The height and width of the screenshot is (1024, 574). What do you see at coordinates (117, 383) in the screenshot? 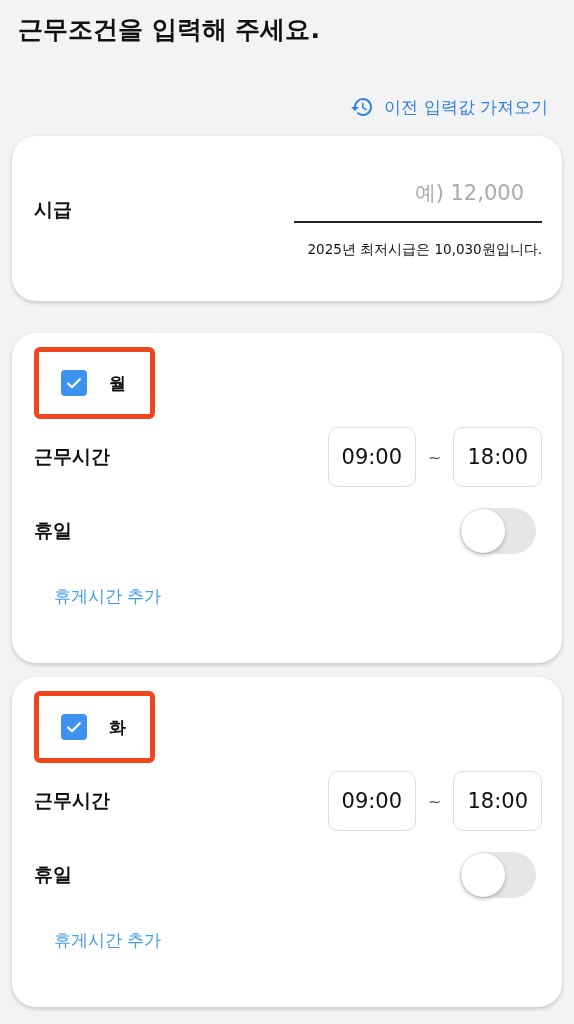
I see `day-label: 월` at bounding box center [117, 383].